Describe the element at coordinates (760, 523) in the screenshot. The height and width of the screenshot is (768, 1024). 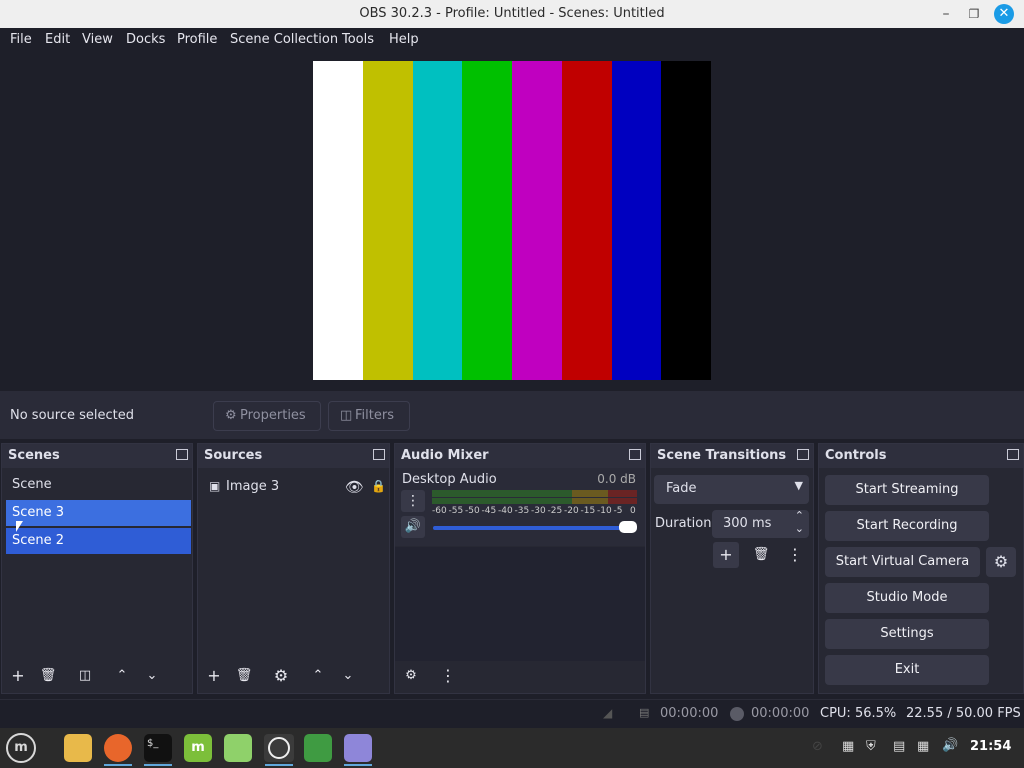
I see `duration-spinbox: 300 ms ⌃ ⌄` at that location.